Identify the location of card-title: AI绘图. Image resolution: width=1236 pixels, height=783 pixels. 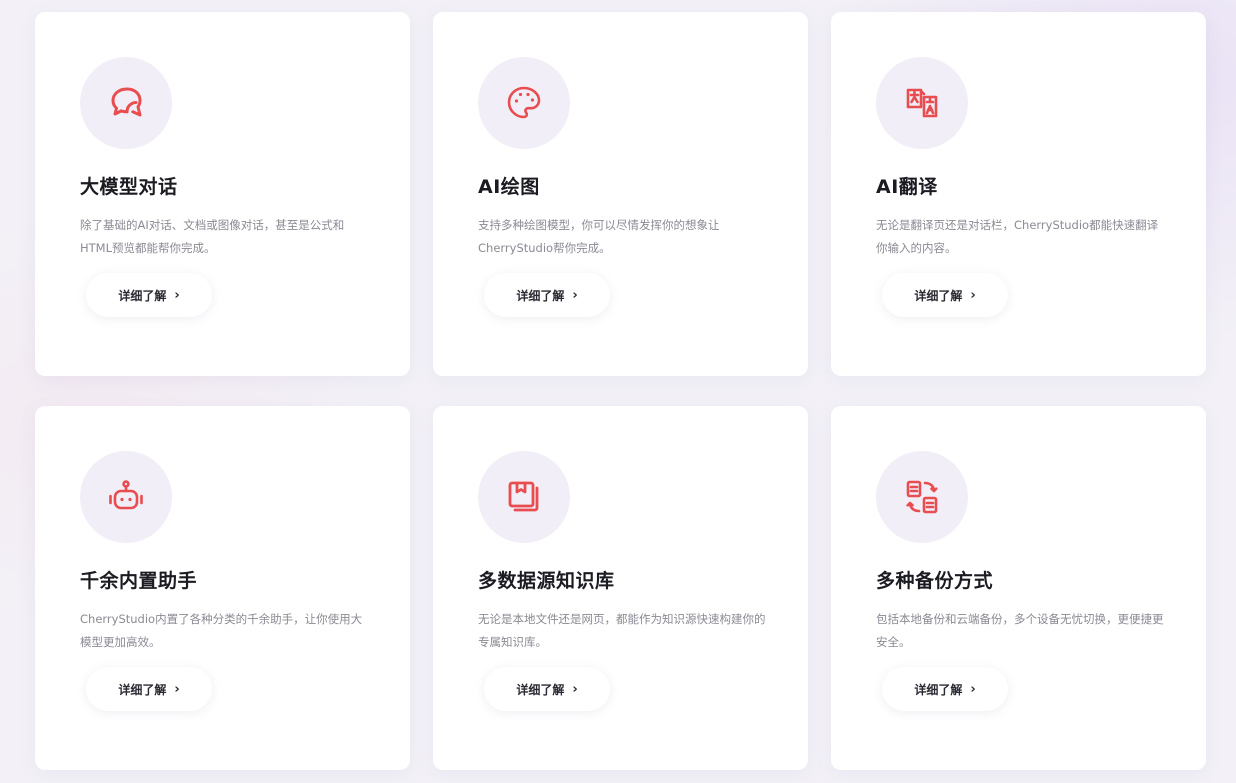
(509, 187).